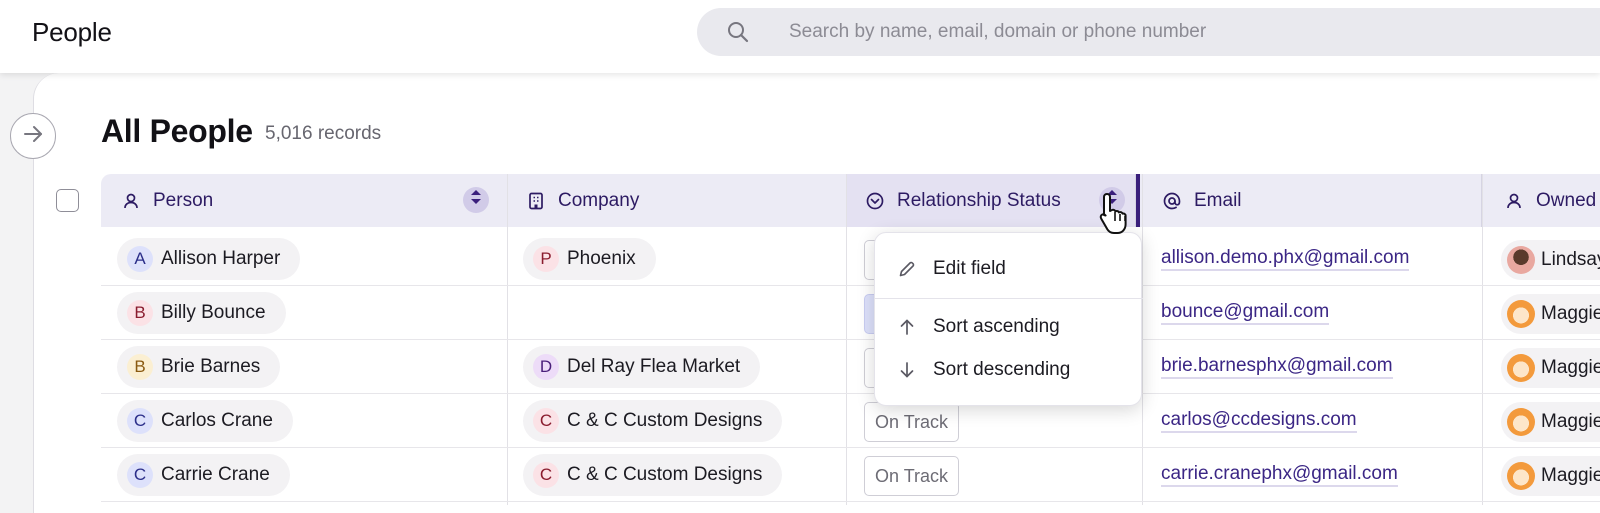 This screenshot has width=1600, height=513. I want to click on search-bar, so click(1148, 32).